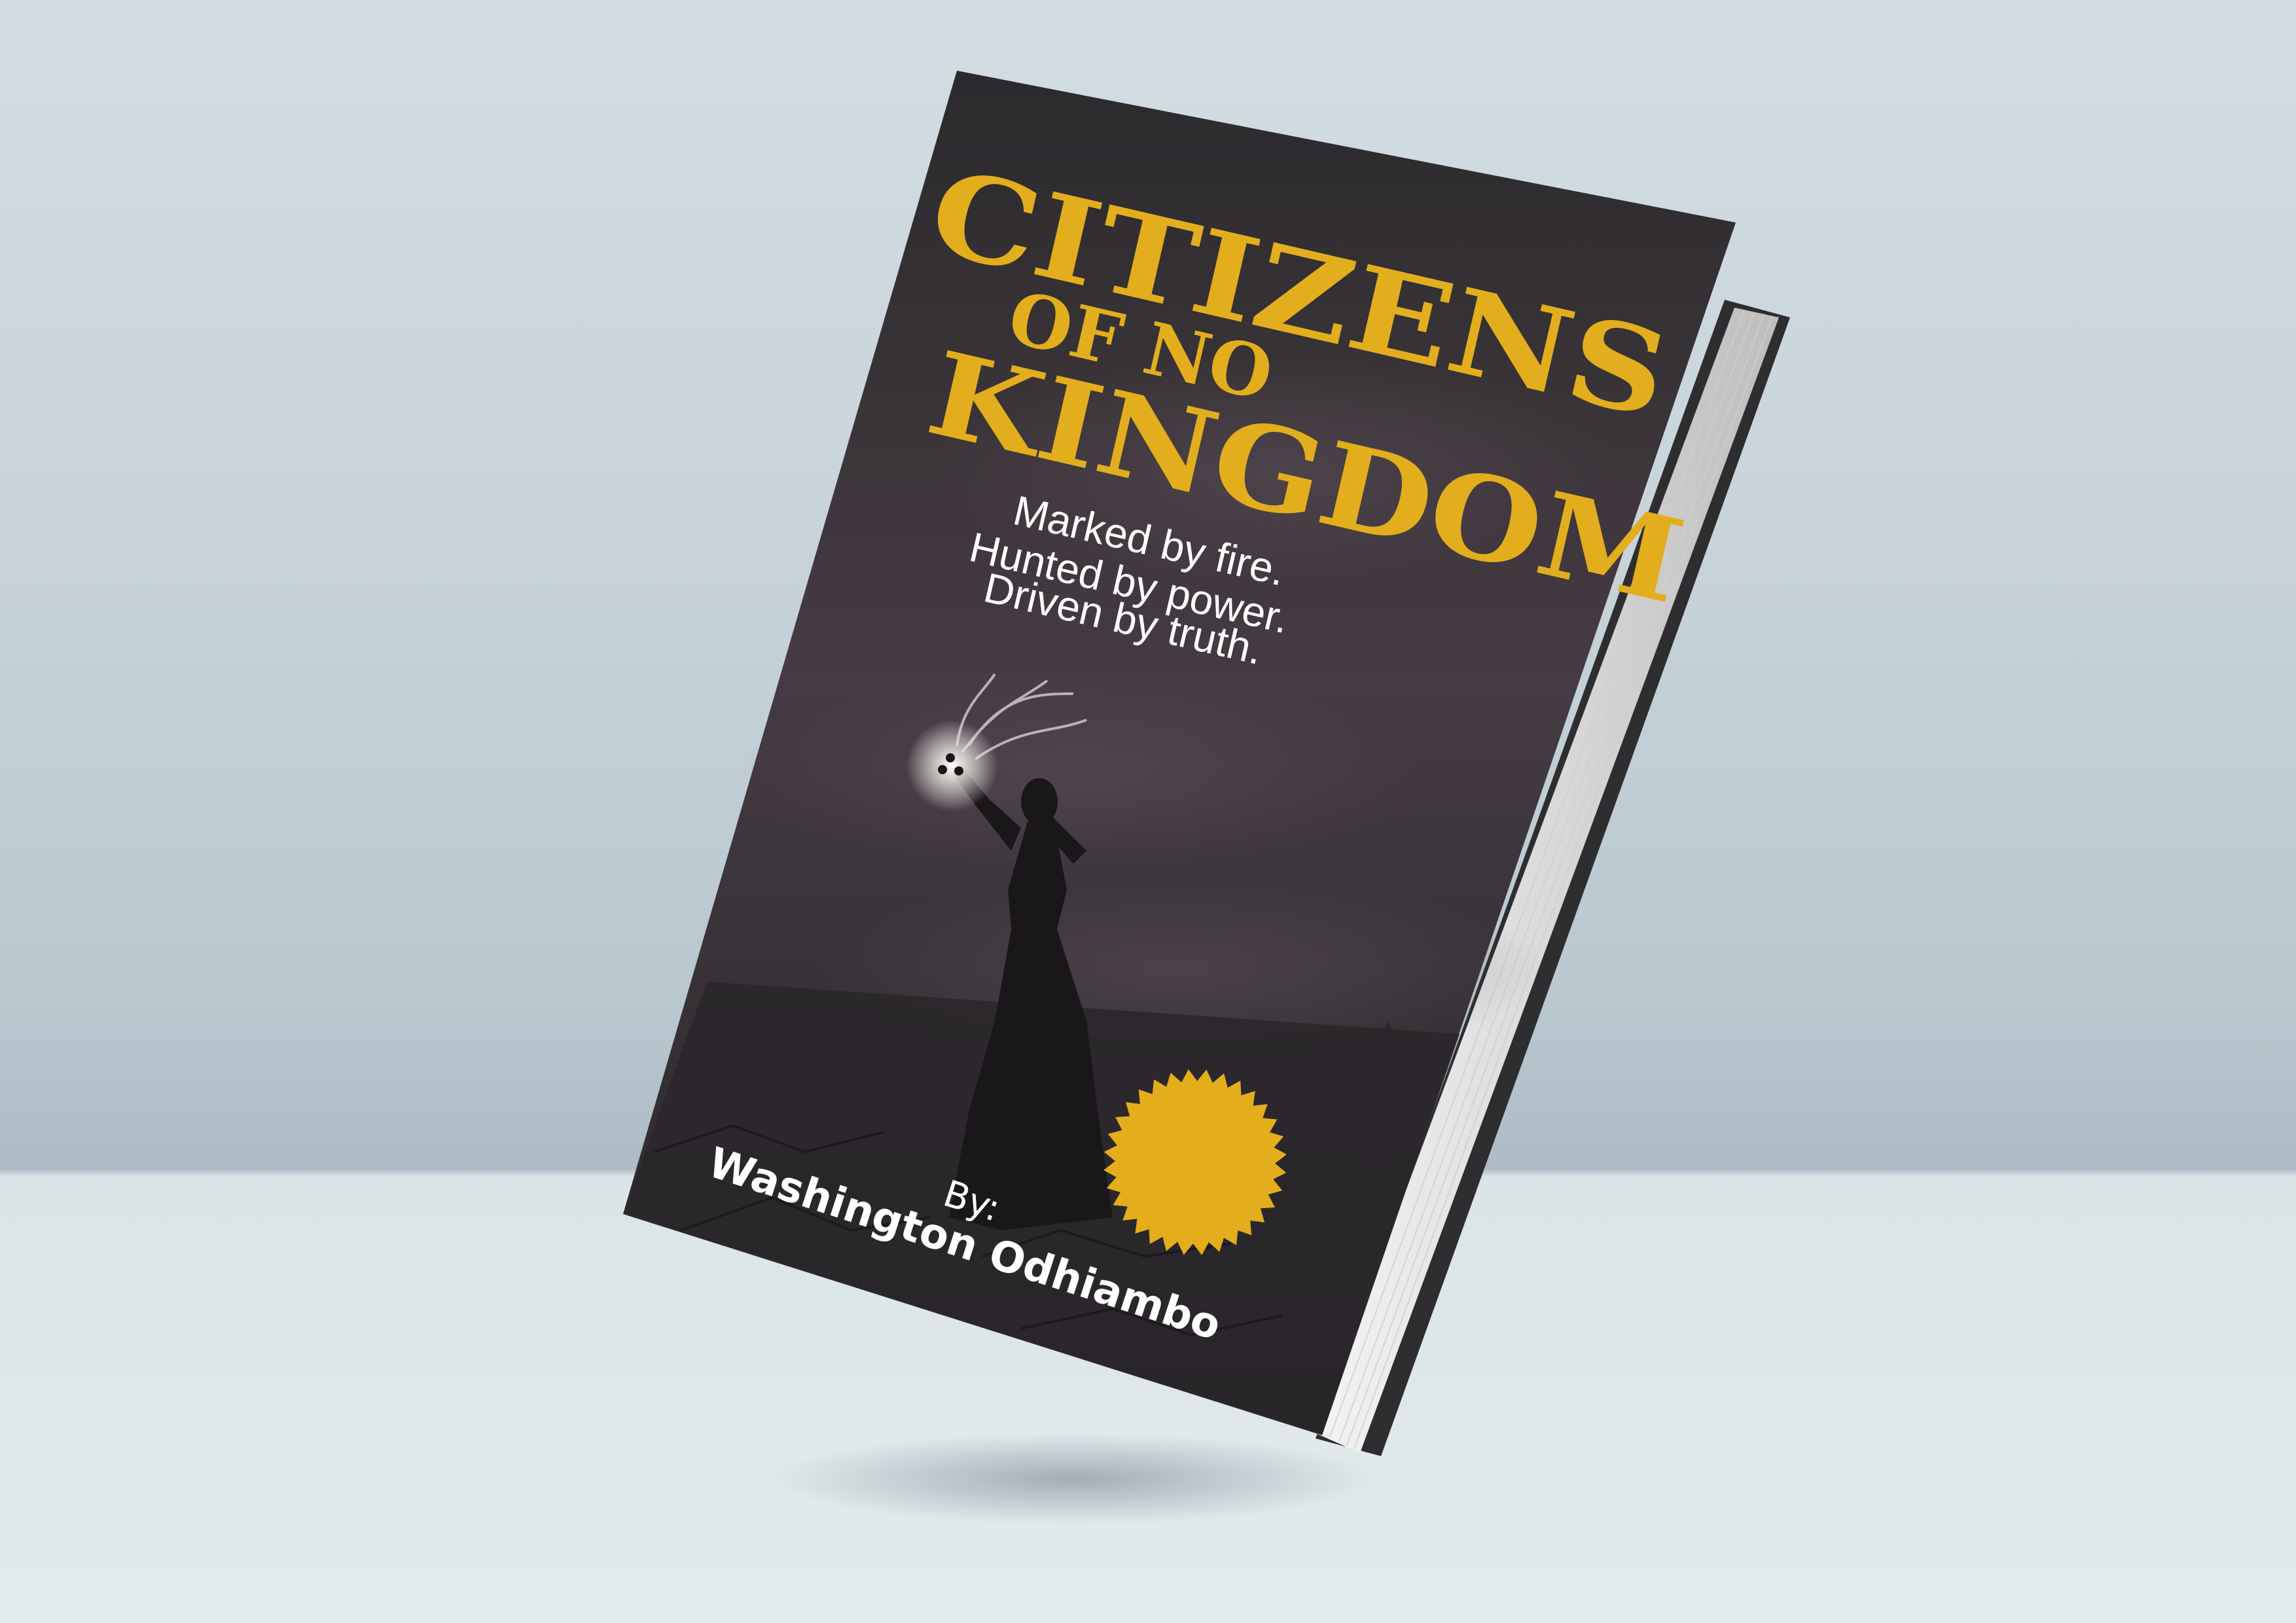 The image size is (2296, 1623). I want to click on magic-glow, so click(952, 766).